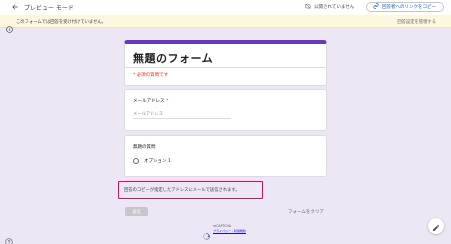 The width and height of the screenshot is (451, 244). Describe the element at coordinates (225, 7) in the screenshot. I see `top-app-bar: プレビュー モード 公開されていません 回答者へのリンクをコピー` at that location.